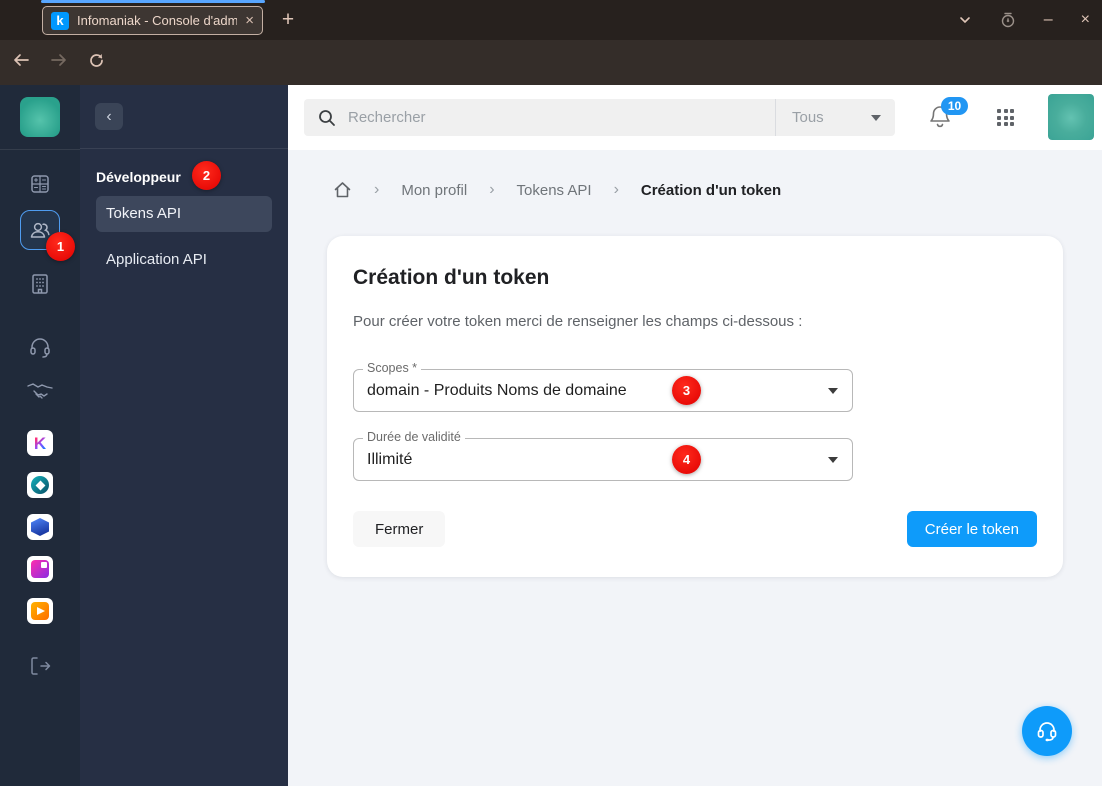 This screenshot has height=786, width=1102. Describe the element at coordinates (390, 459) in the screenshot. I see `validity-value: Illimité` at that location.